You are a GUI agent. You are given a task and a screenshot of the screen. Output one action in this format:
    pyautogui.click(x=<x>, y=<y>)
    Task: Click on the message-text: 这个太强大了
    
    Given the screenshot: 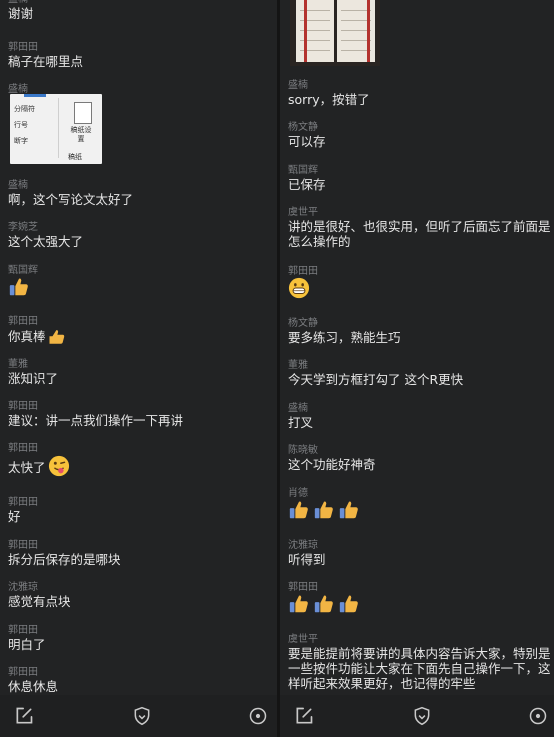 What is the action you would take?
    pyautogui.click(x=46, y=241)
    